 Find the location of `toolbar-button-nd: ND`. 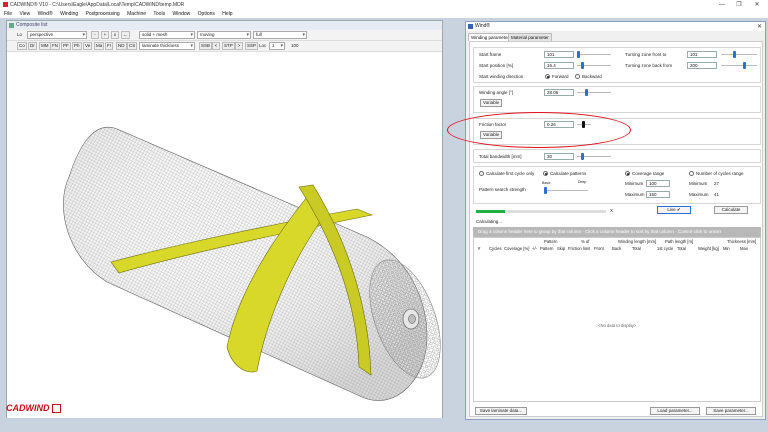

toolbar-button-nd: ND is located at coordinates (121, 46).